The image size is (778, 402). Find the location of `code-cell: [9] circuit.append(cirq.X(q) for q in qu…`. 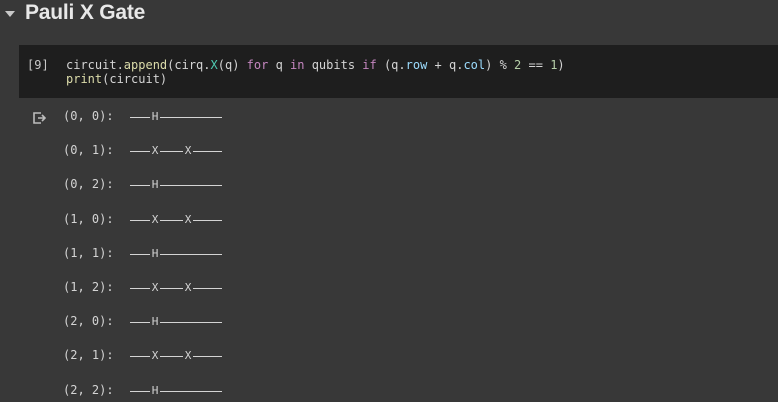

code-cell: [9] circuit.append(cirq.X(q) for q in qu… is located at coordinates (398, 71).